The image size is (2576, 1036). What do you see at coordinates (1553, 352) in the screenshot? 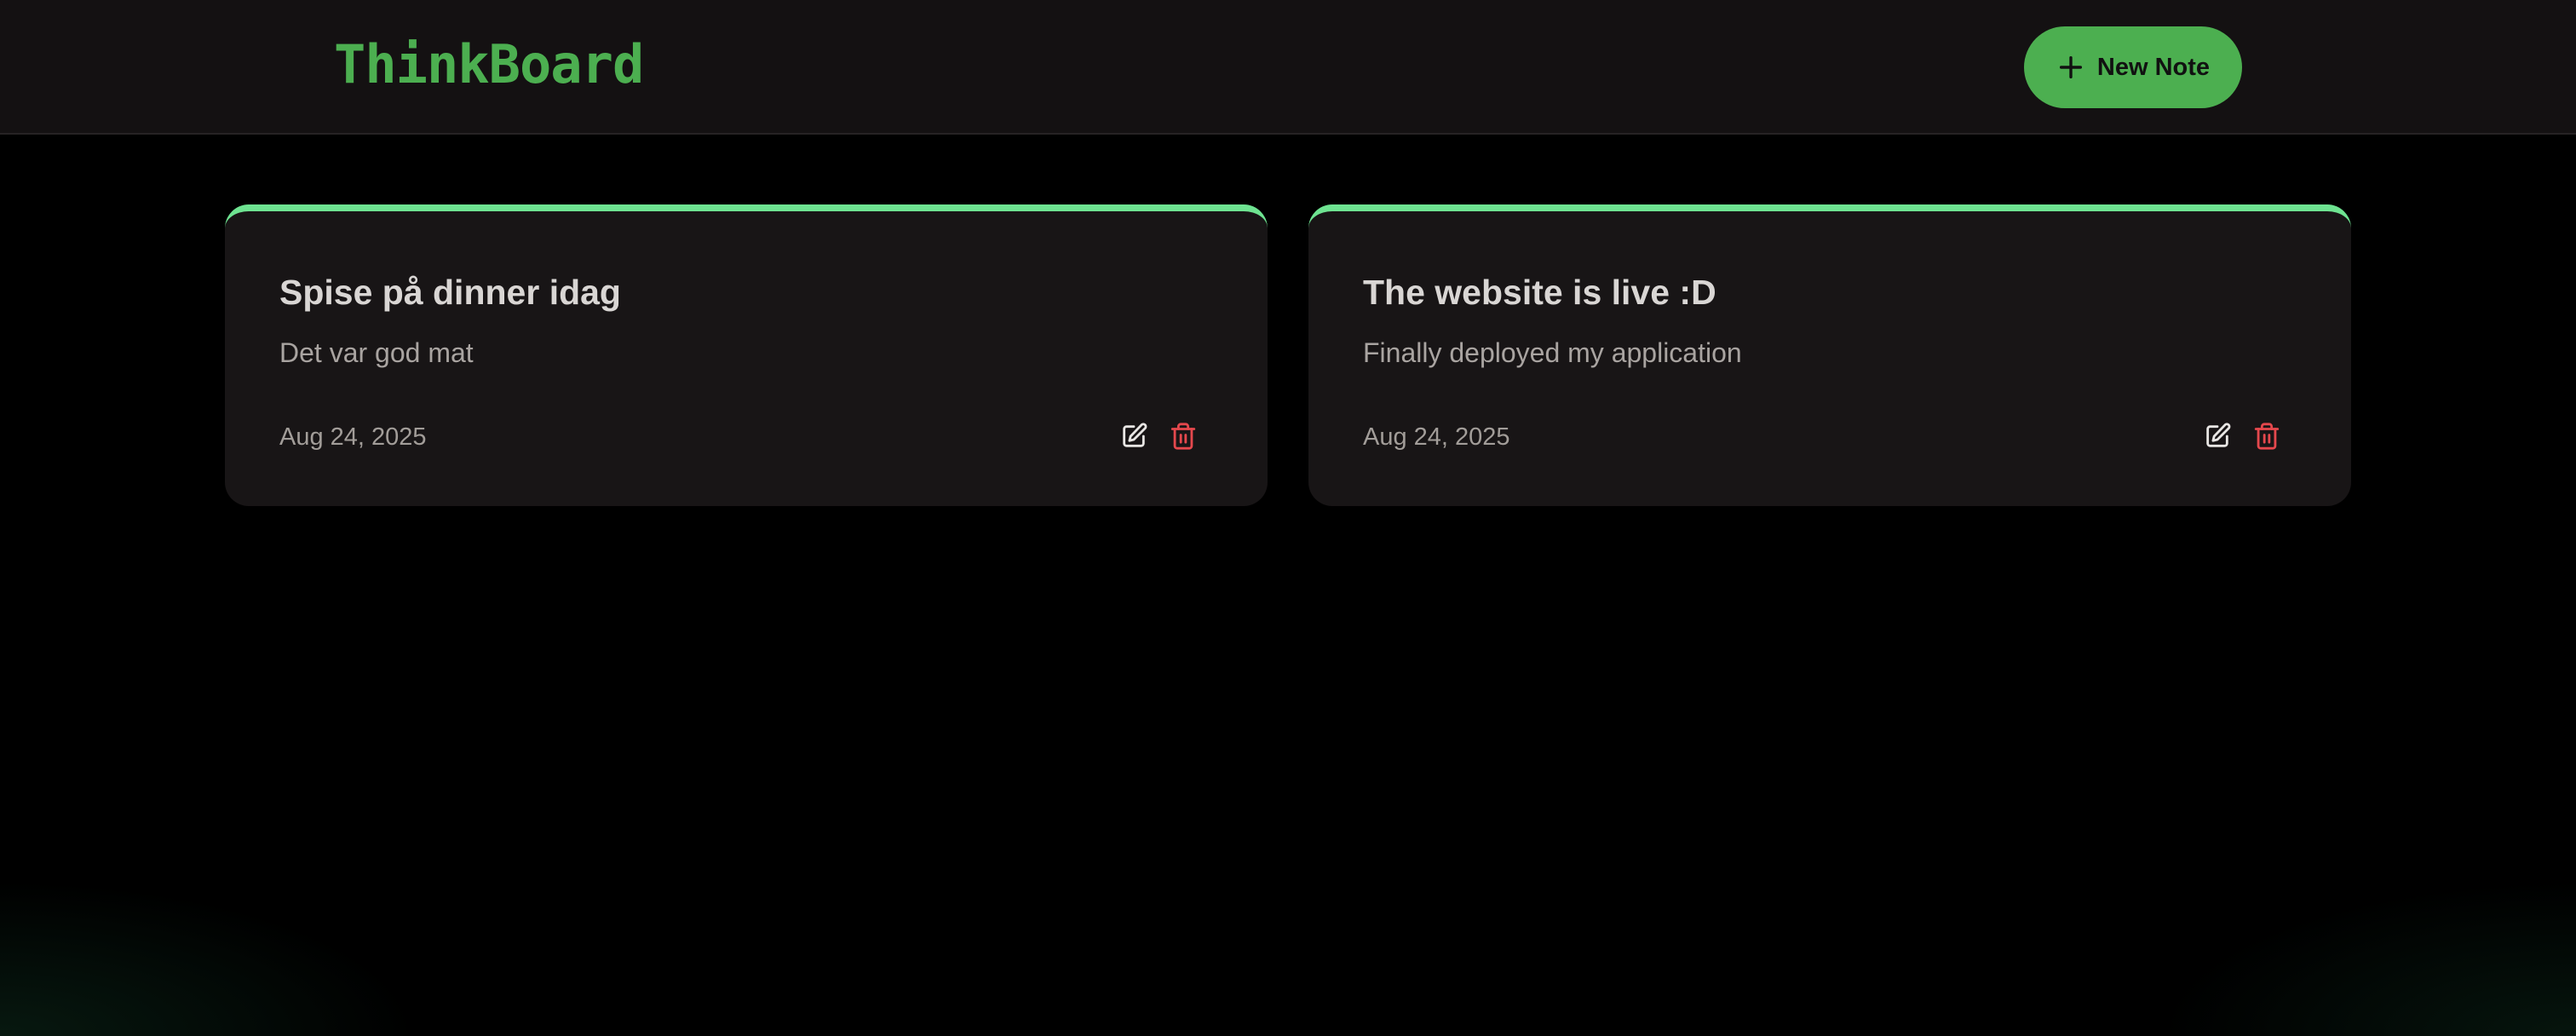
I see `note-content: Finally deployed my application` at bounding box center [1553, 352].